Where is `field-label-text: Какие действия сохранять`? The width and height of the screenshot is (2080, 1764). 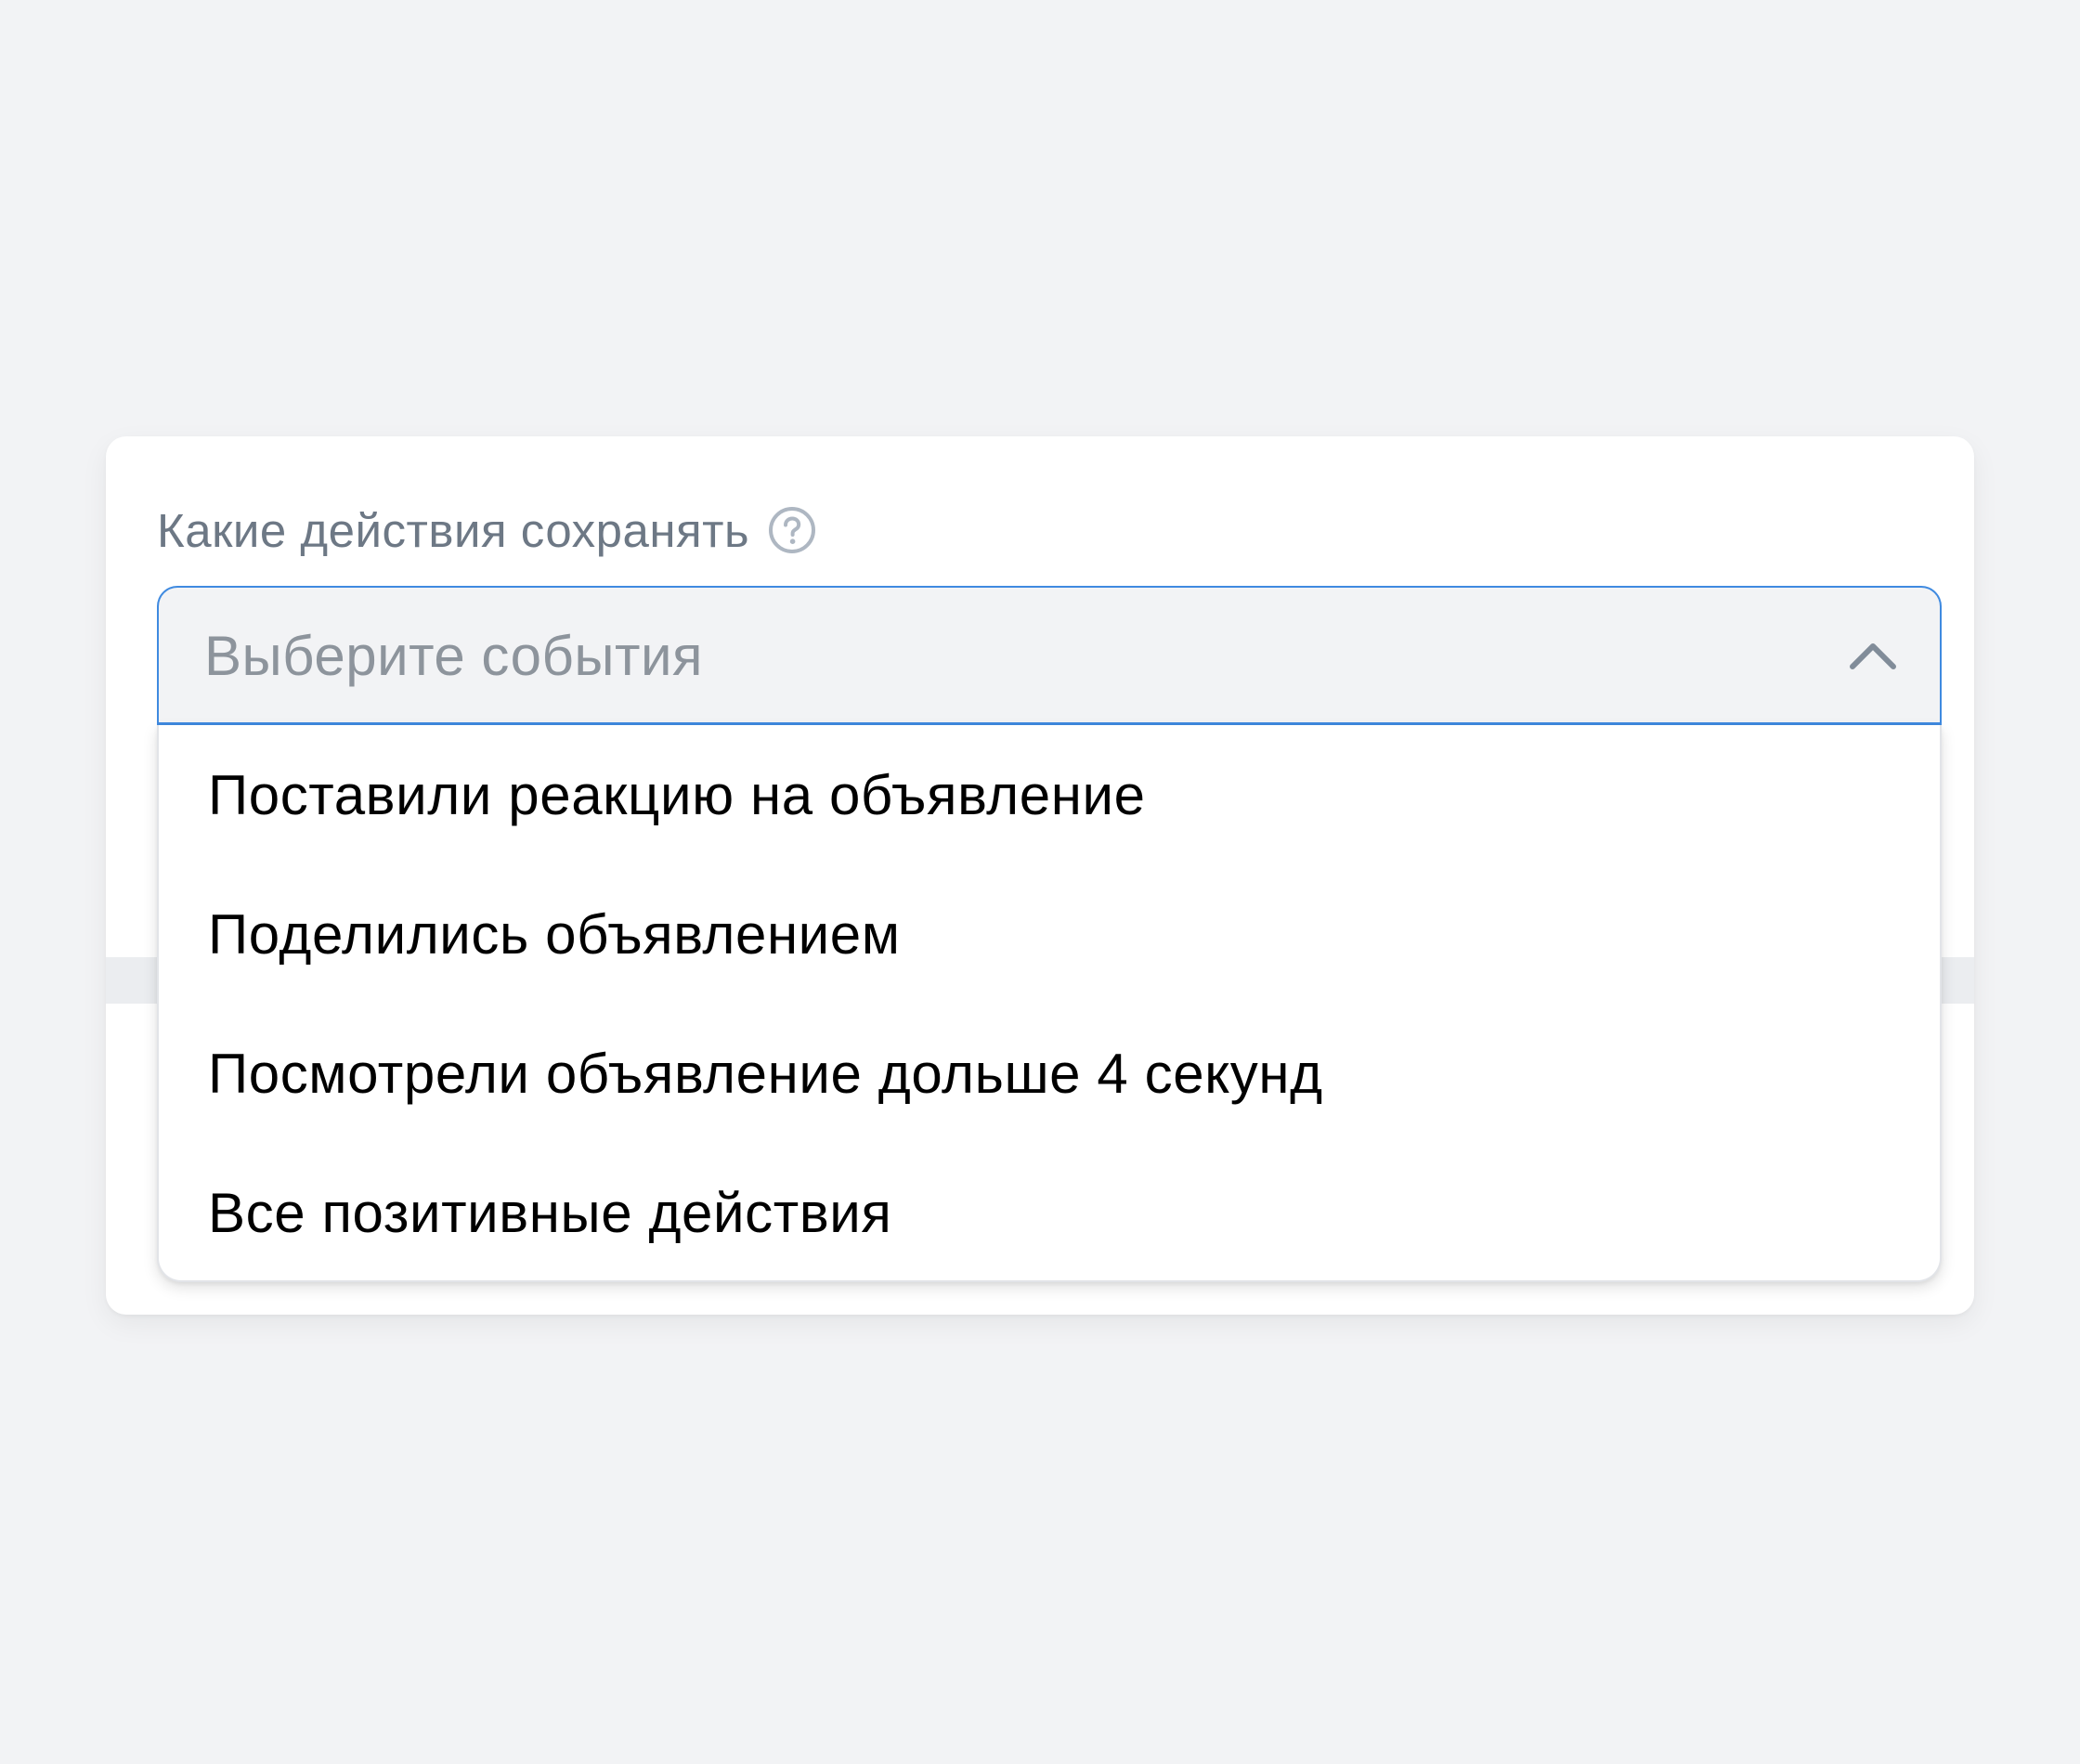
field-label-text: Какие действия сохранять is located at coordinates (453, 530).